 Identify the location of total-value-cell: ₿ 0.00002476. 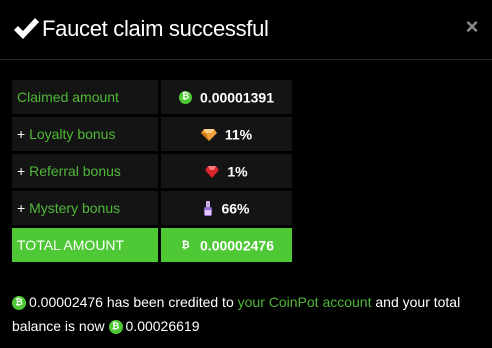
(226, 245).